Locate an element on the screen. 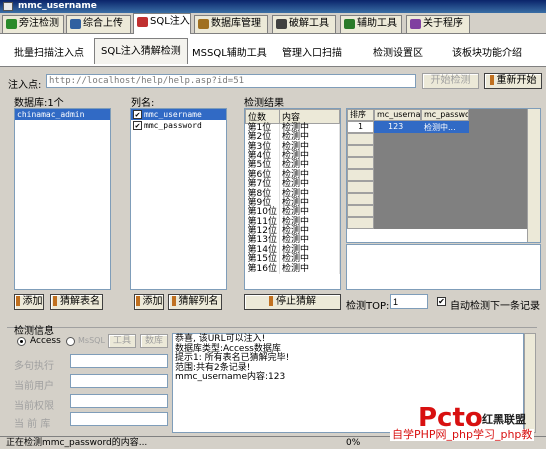 The height and width of the screenshot is (449, 546). subnav-mssql-tools: MSSQL辅助工具 is located at coordinates (229, 51).